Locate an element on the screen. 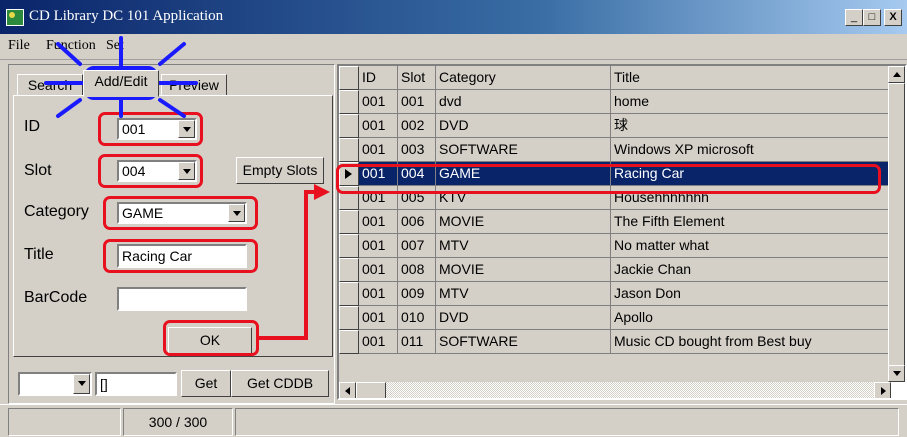  tab-add-edit: Add/Edit is located at coordinates (121, 83).